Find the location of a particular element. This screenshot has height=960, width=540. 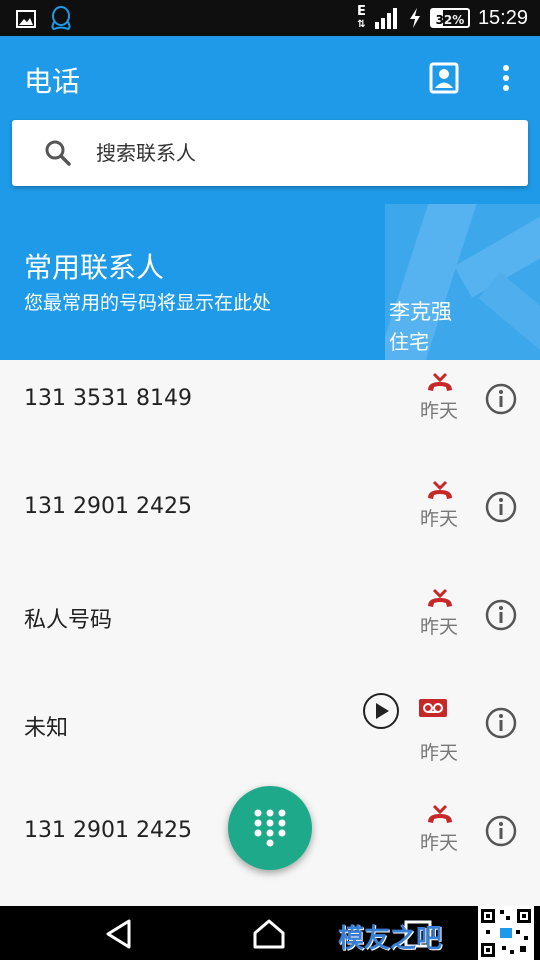

call-log-row: 未知 昨天 is located at coordinates (270, 738).